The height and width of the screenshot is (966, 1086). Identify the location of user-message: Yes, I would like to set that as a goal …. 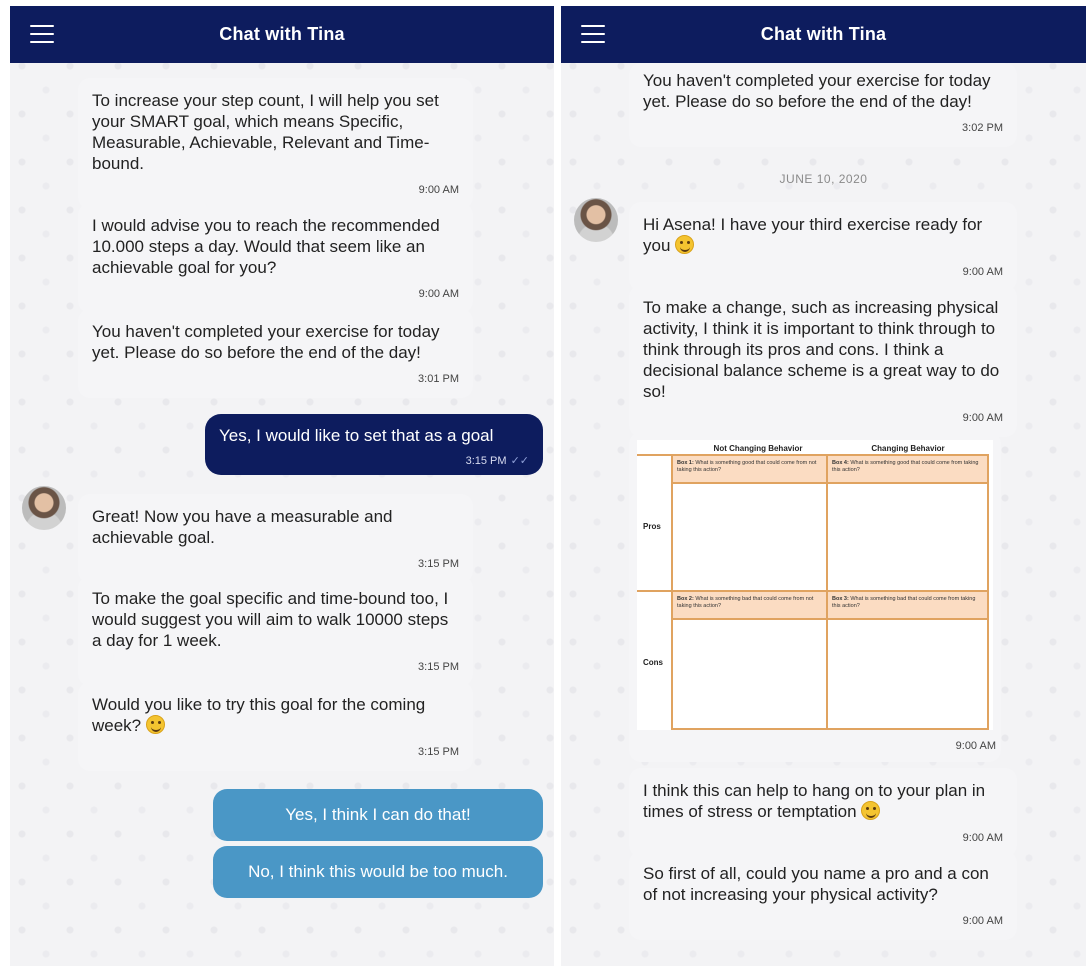
(374, 444).